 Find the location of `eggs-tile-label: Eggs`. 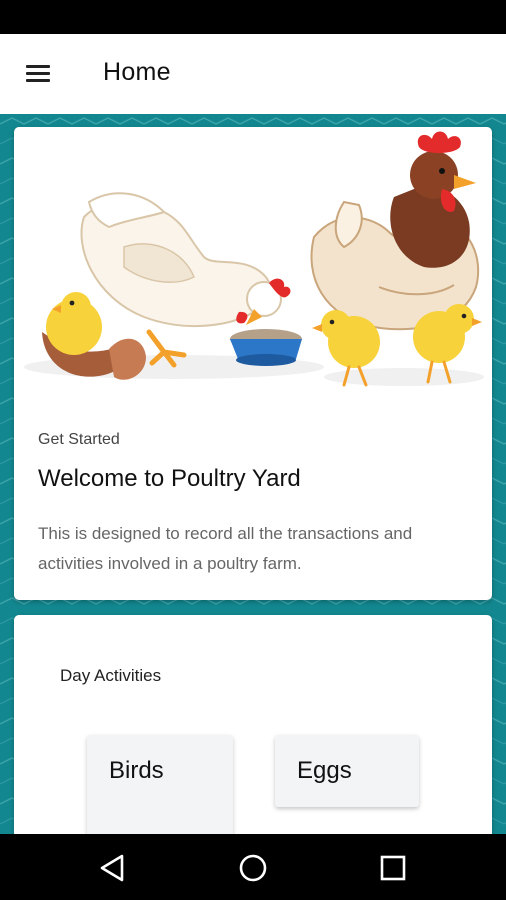

eggs-tile-label: Eggs is located at coordinates (324, 770).